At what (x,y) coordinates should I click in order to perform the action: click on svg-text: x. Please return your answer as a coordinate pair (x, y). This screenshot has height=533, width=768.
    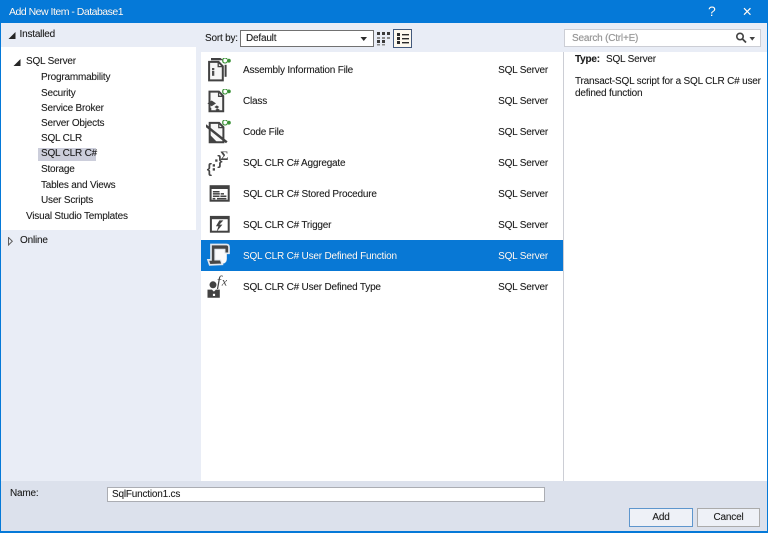
    Looking at the image, I should click on (224, 281).